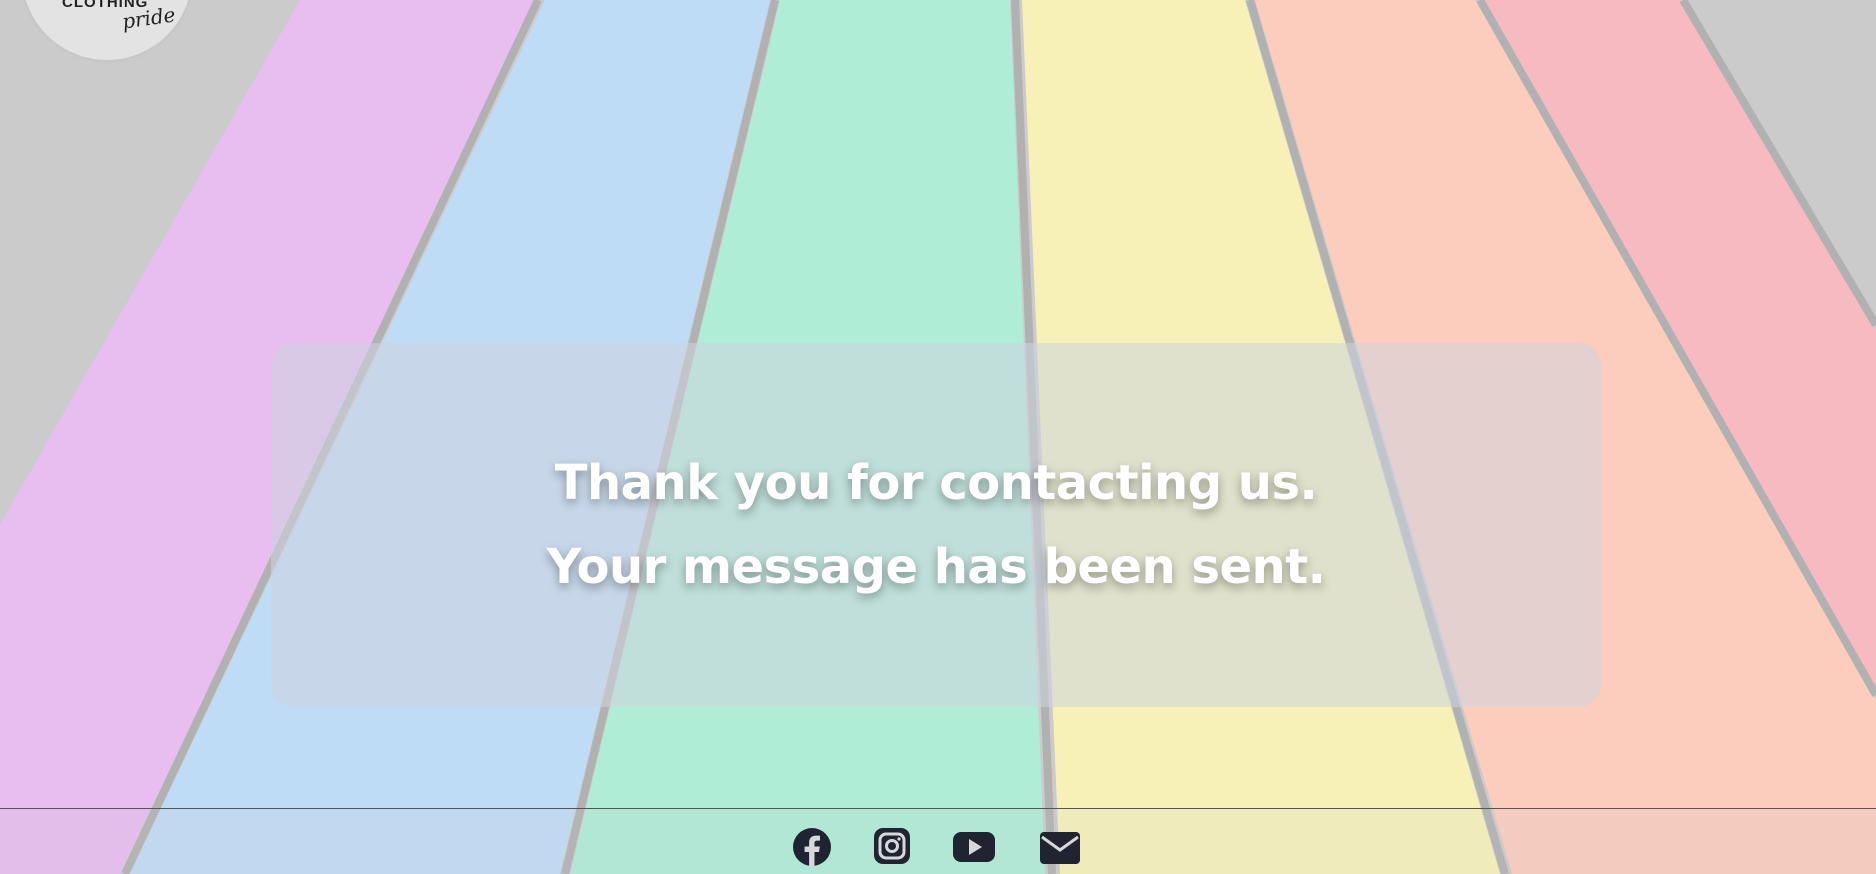  I want to click on footer, so click(938, 841).